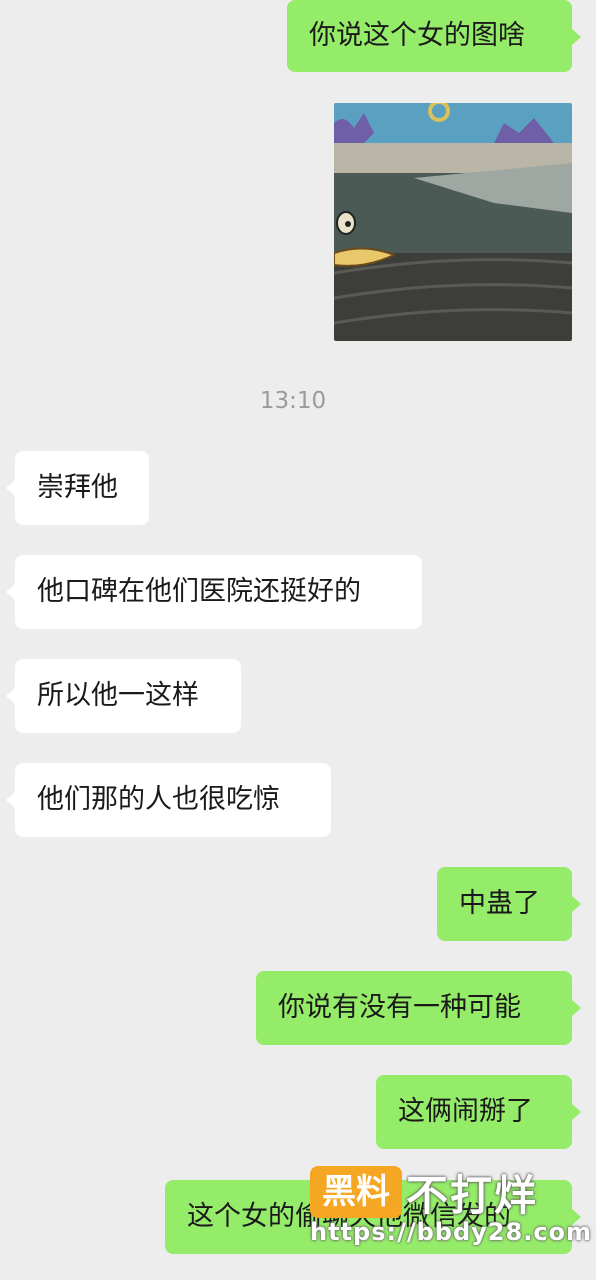 The height and width of the screenshot is (1280, 596). I want to click on watermark-url: https://bbdy28.com, so click(451, 1232).